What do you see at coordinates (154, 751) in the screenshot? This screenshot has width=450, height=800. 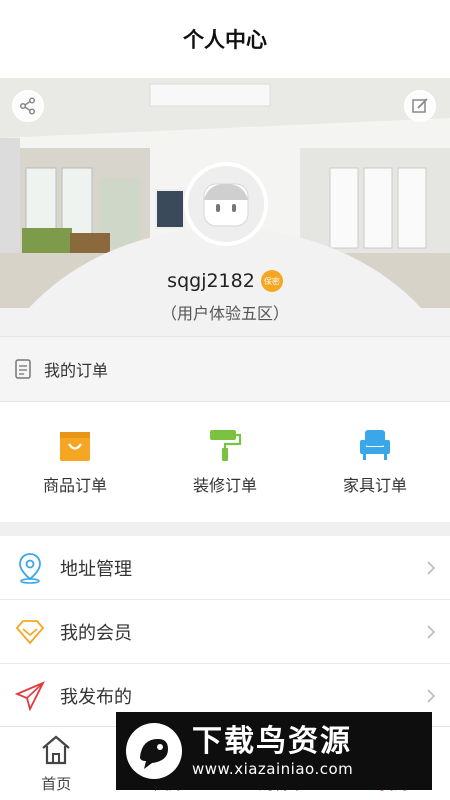 I see `bird-logo-icon` at bounding box center [154, 751].